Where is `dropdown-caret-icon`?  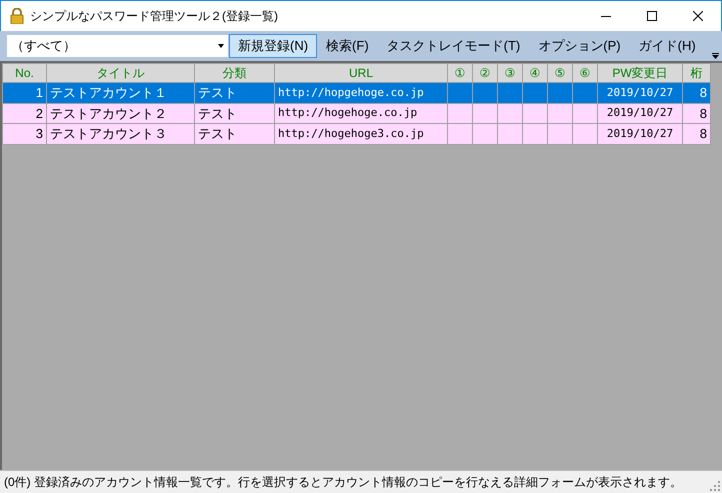
dropdown-caret-icon is located at coordinates (221, 46).